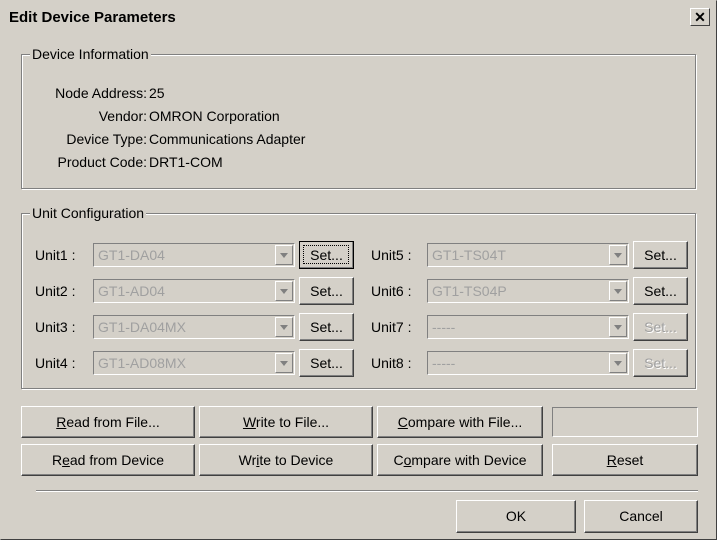 This screenshot has height=540, width=717. What do you see at coordinates (227, 139) in the screenshot?
I see `device-type-value: Communications Adapter` at bounding box center [227, 139].